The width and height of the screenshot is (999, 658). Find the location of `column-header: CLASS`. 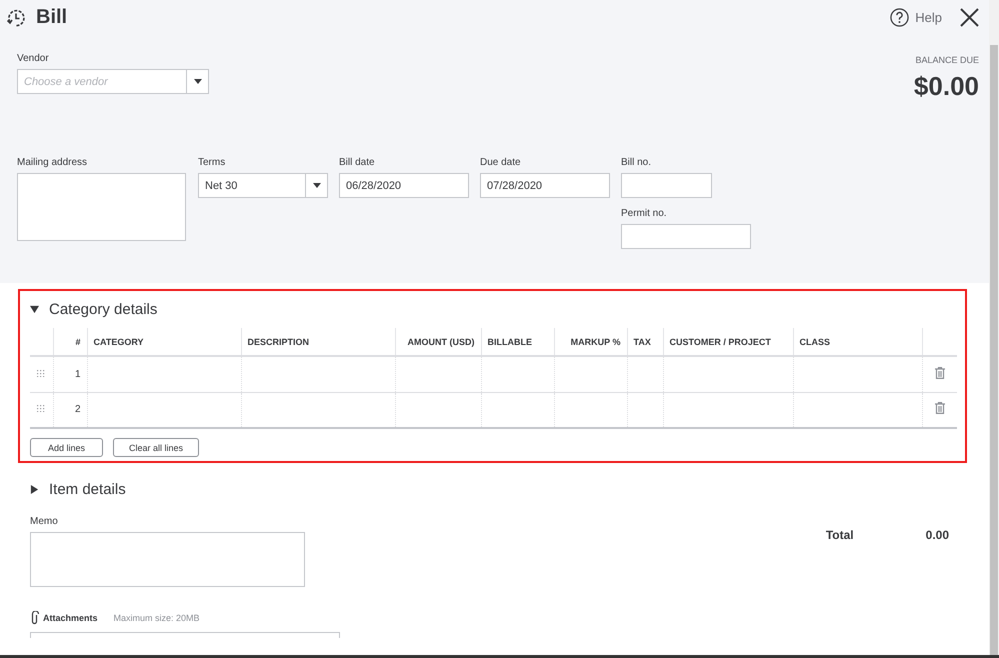

column-header: CLASS is located at coordinates (857, 342).